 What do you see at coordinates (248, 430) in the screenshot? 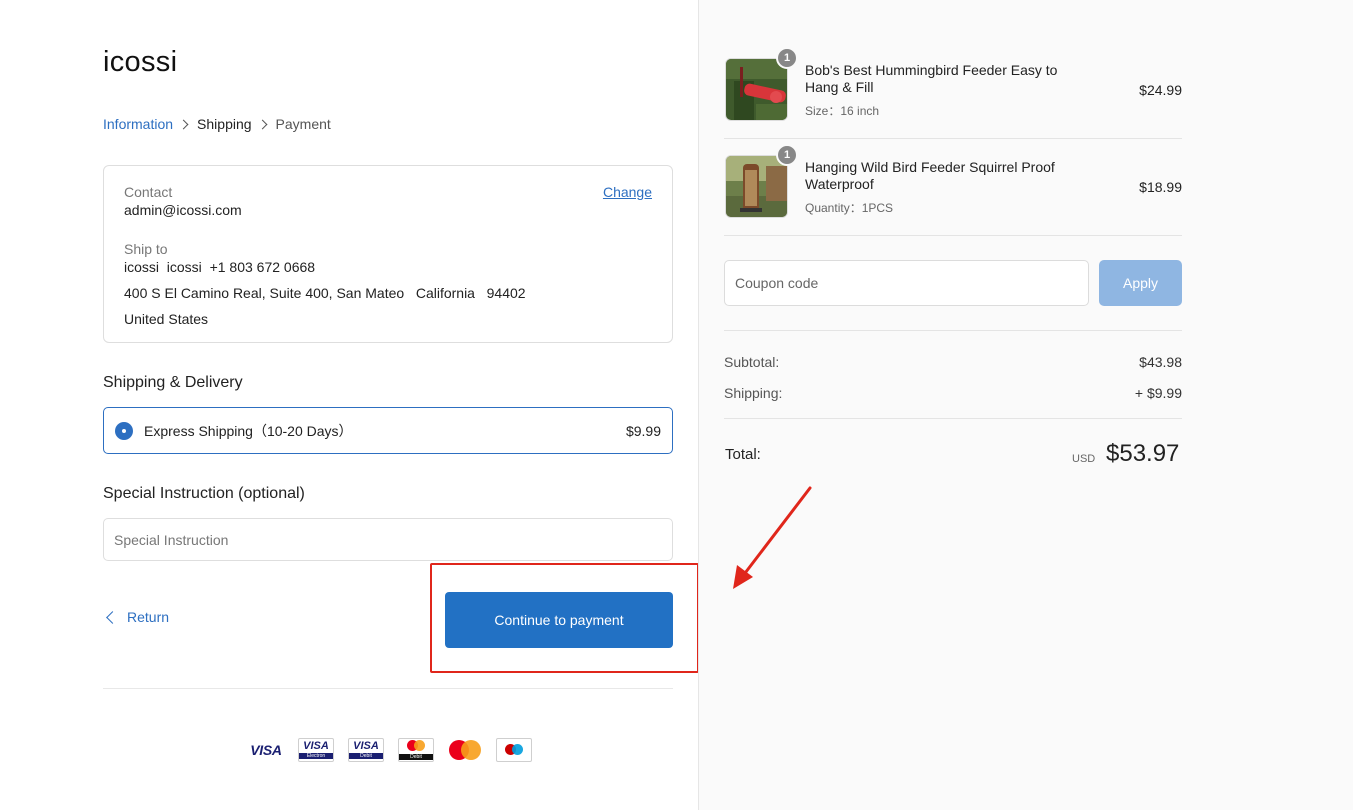
I see `shipping-option-name: Express Shipping（10-20 Days）` at bounding box center [248, 430].